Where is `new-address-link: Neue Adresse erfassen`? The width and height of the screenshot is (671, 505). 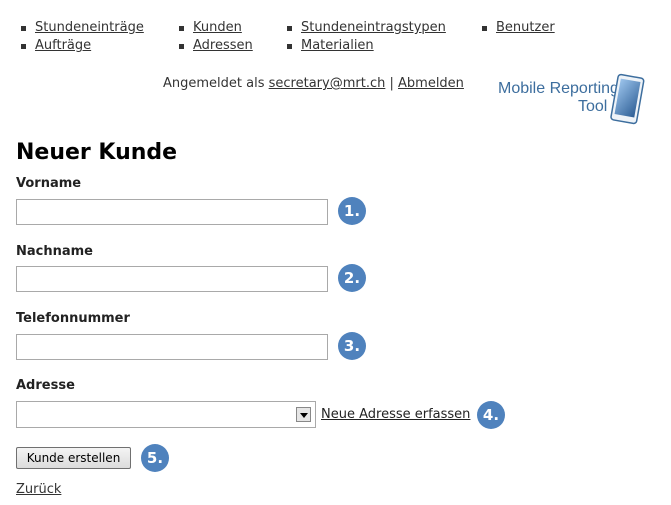 new-address-link: Neue Adresse erfassen is located at coordinates (395, 414).